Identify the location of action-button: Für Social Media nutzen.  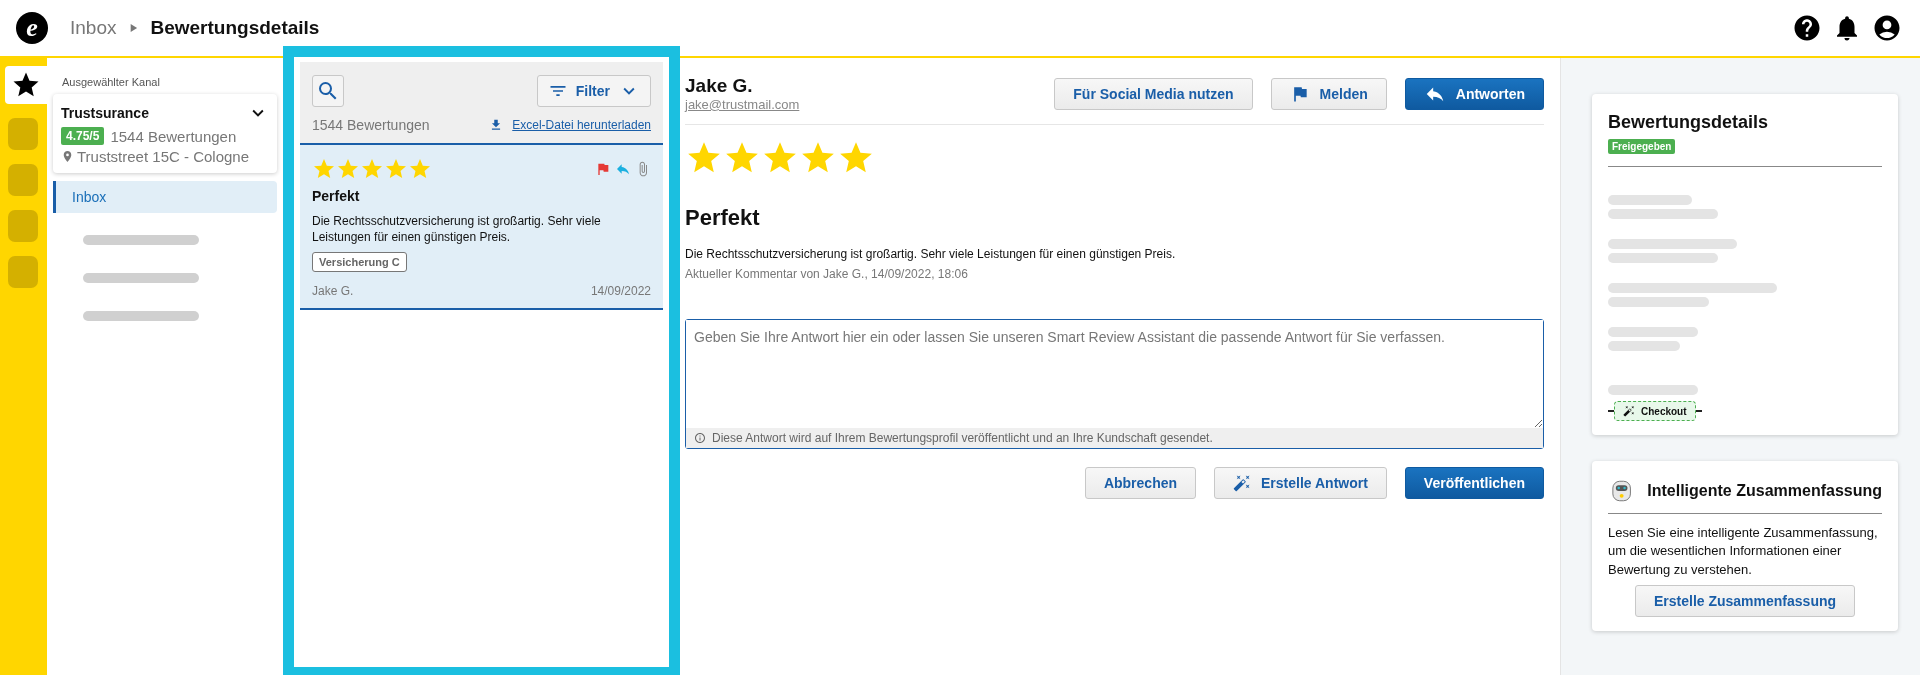
(1153, 93).